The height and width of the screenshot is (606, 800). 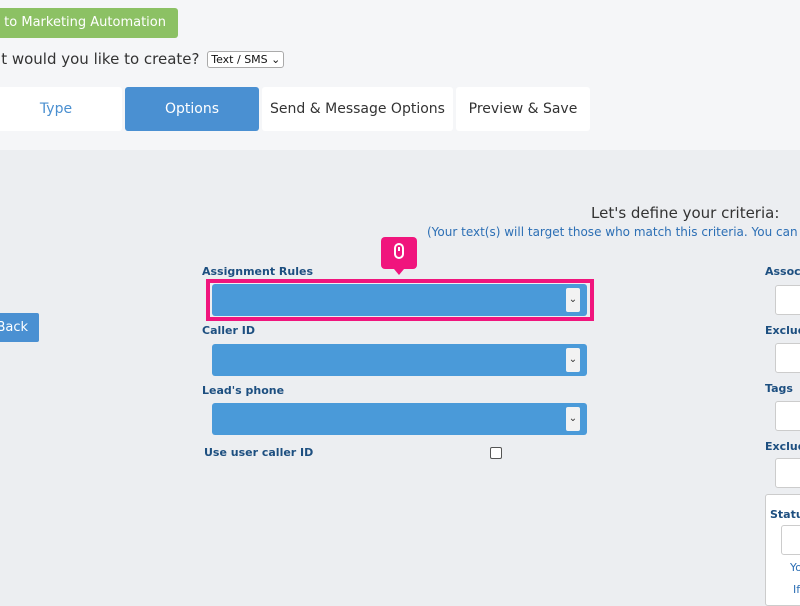 What do you see at coordinates (399, 360) in the screenshot?
I see `caller-id-select: ⌄` at bounding box center [399, 360].